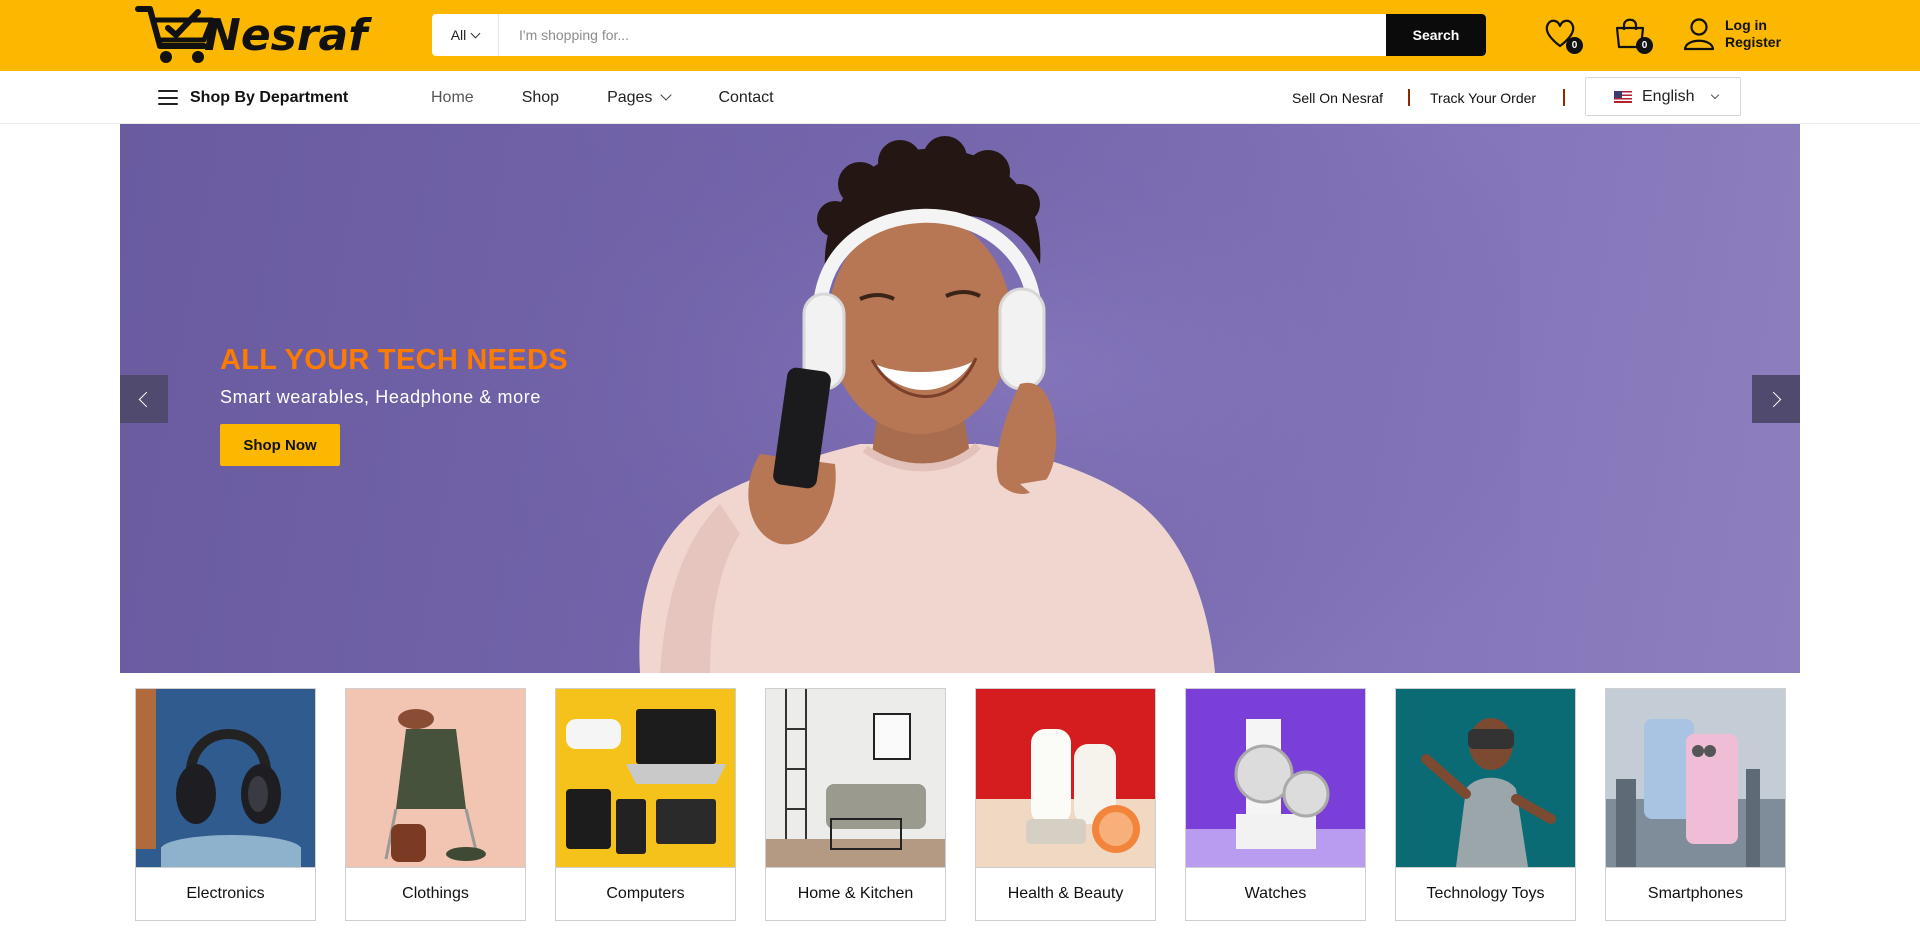 The height and width of the screenshot is (947, 1920). Describe the element at coordinates (380, 397) in the screenshot. I see `hero-subtitle: Smart wearables, Headphone & more` at that location.